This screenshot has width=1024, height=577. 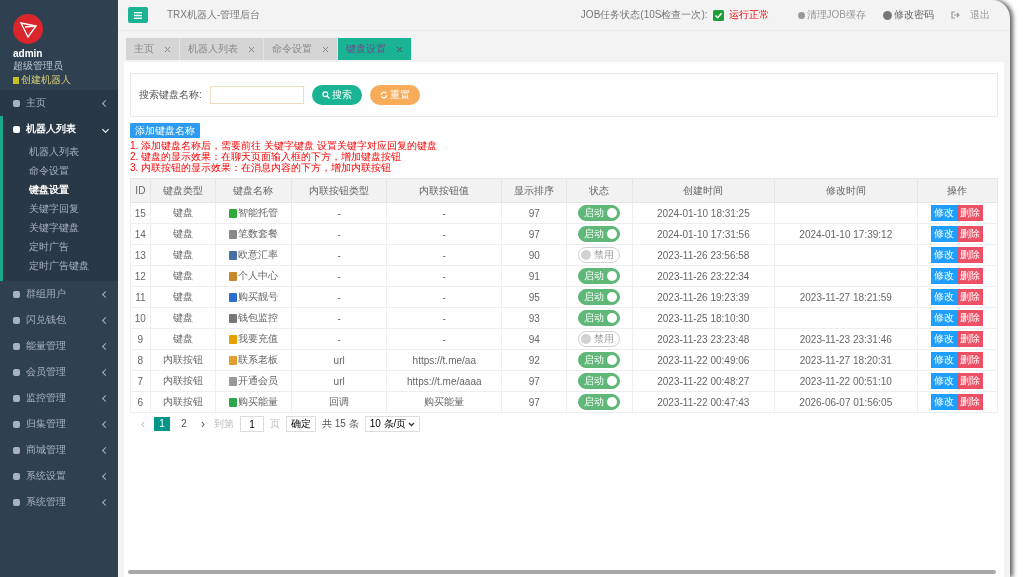 I want to click on menu-item: 监控管理, so click(x=59, y=398).